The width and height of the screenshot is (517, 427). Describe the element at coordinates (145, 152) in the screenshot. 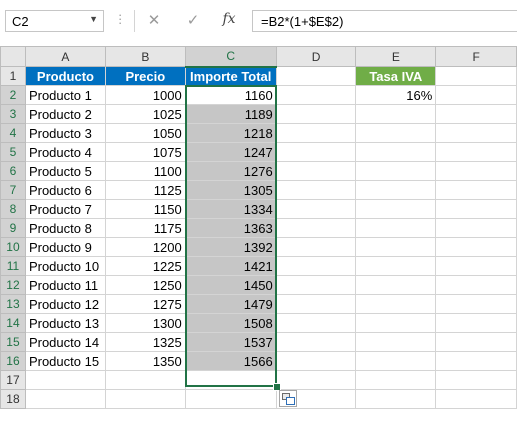

I see `cell-precio: 1075` at that location.